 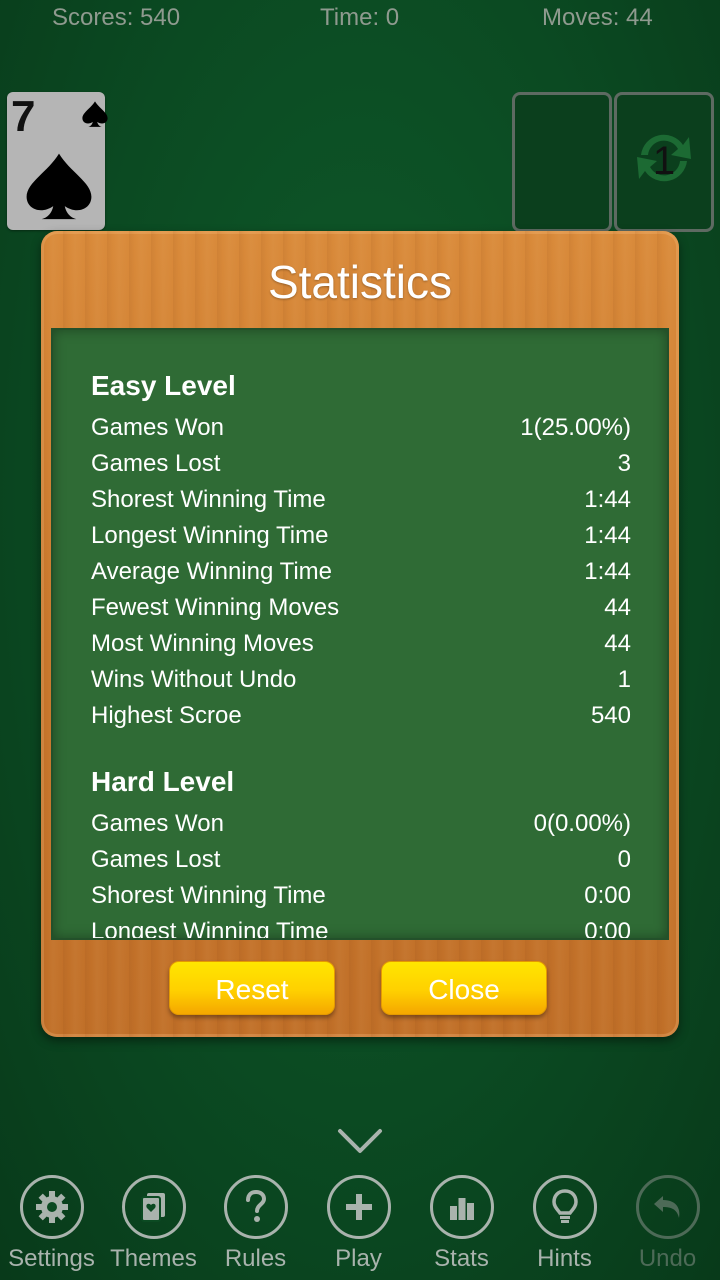 I want to click on rules-button: Rules, so click(x=255, y=1222).